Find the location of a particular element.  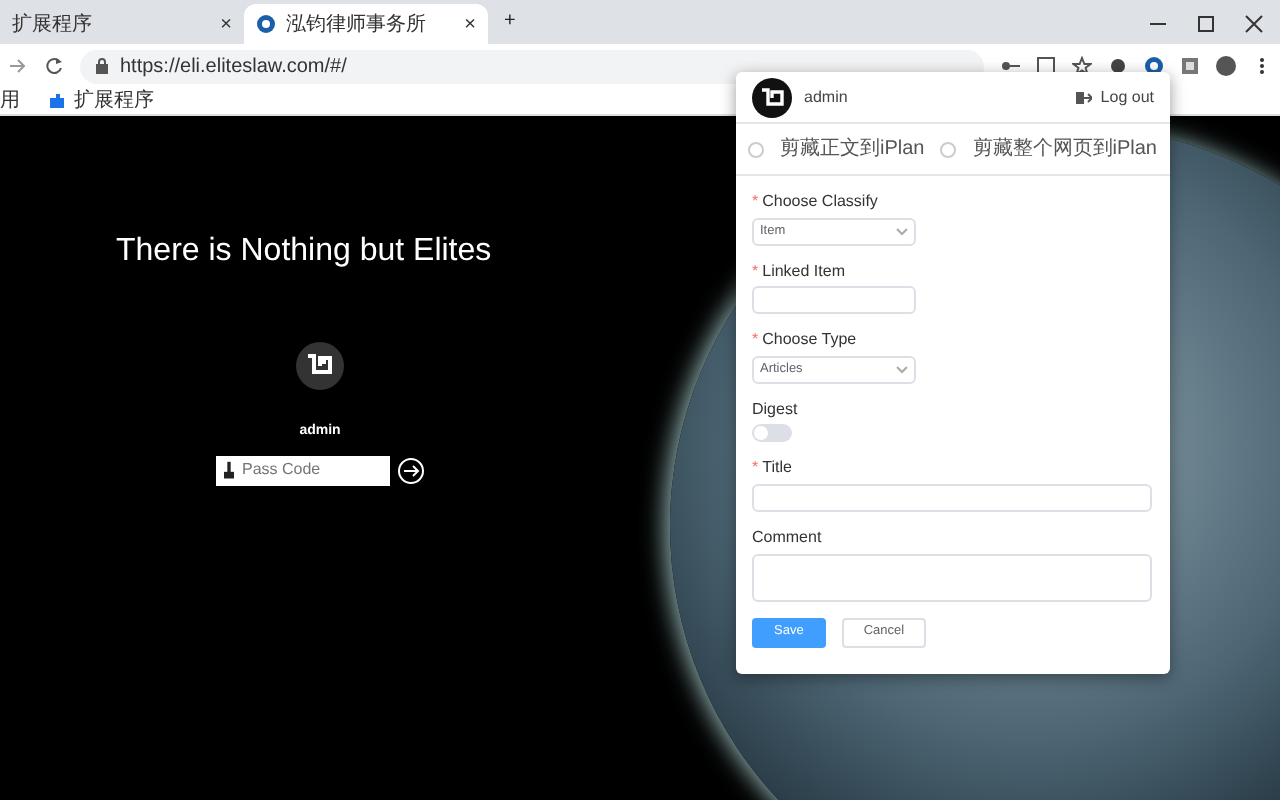

username: admin is located at coordinates (827, 97).